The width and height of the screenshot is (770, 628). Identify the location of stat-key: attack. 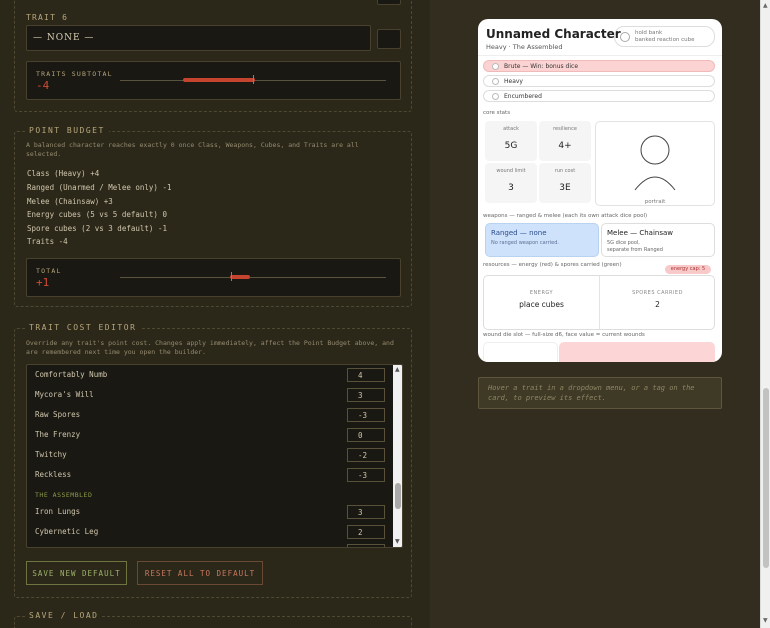
(511, 129).